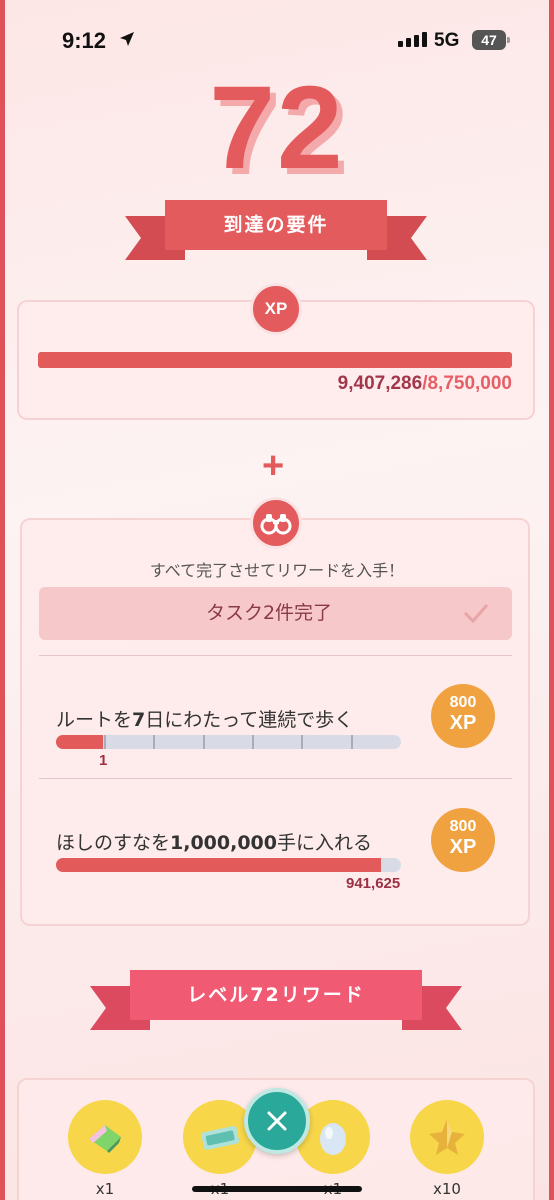 The image size is (554, 1200). Describe the element at coordinates (127, 41) in the screenshot. I see `location-arrow-icon` at that location.